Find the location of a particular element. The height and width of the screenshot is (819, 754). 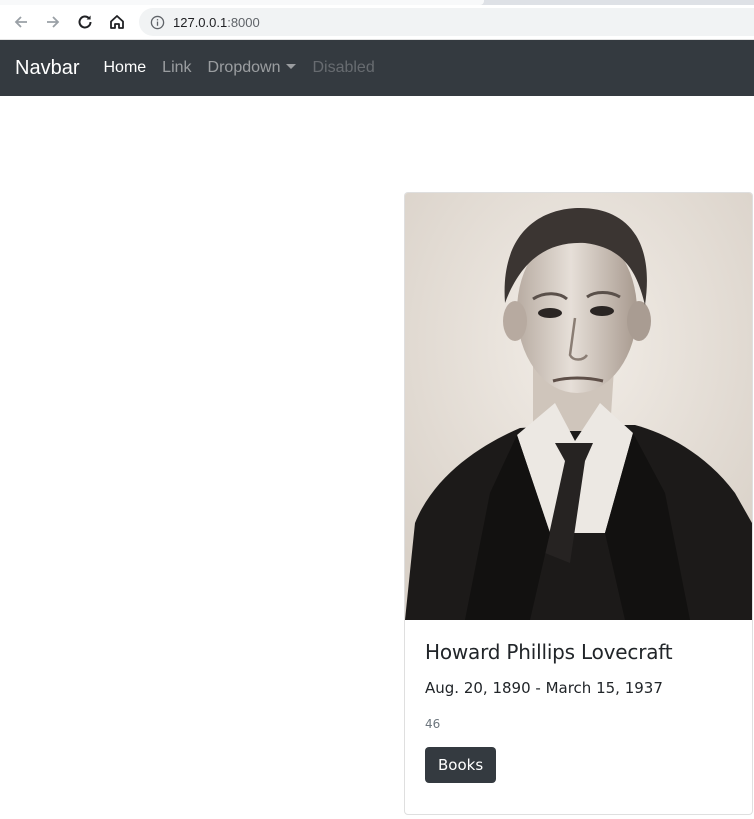

books-button: Books is located at coordinates (461, 765).